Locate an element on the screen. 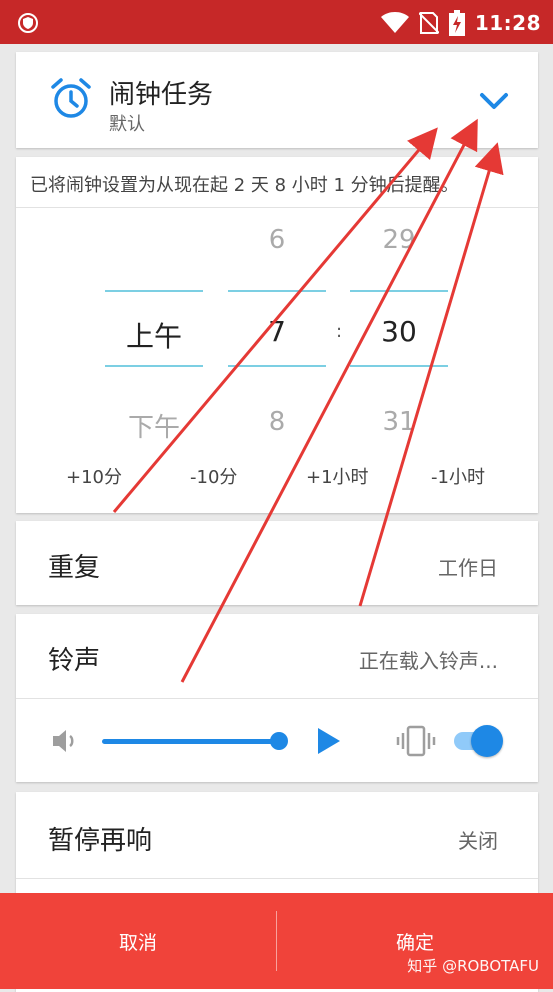 The width and height of the screenshot is (553, 992). minute-selected: 30 is located at coordinates (399, 331).